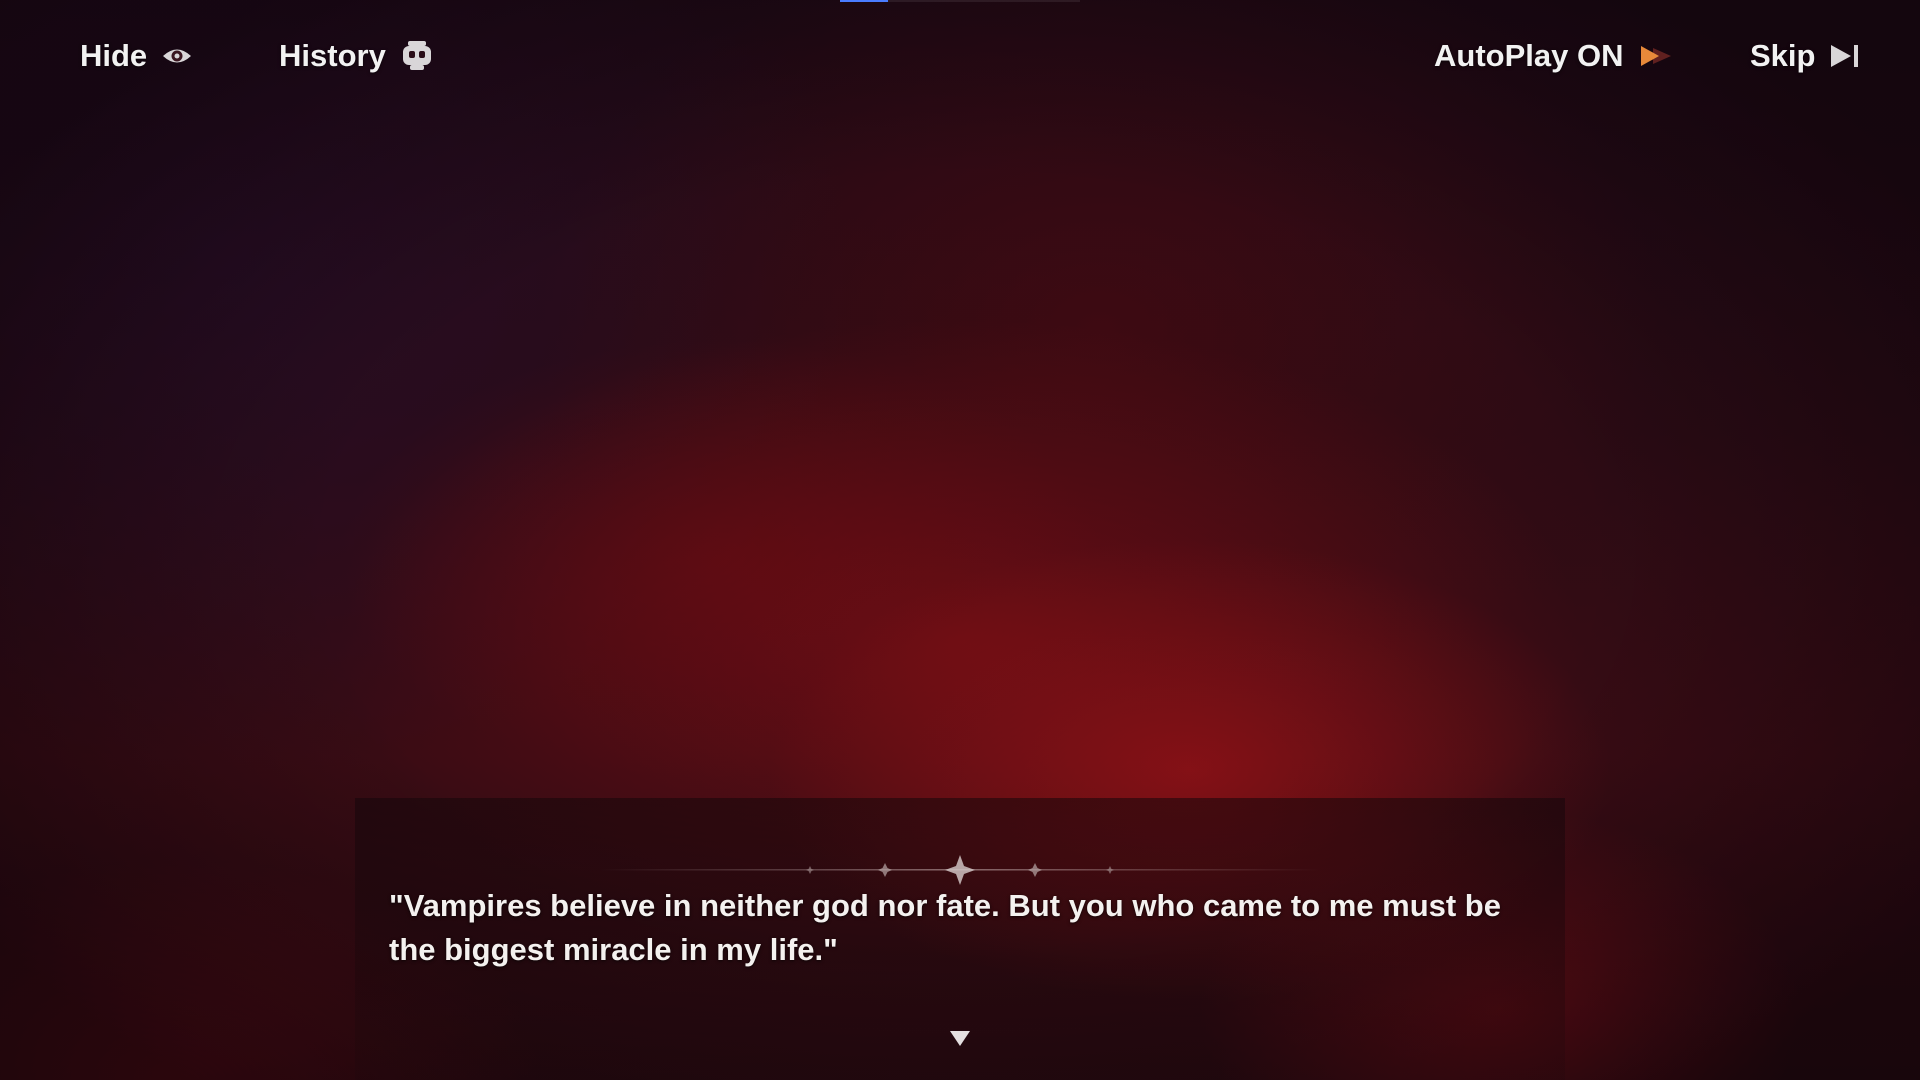 The image size is (1920, 1080). I want to click on history-button: History, so click(356, 56).